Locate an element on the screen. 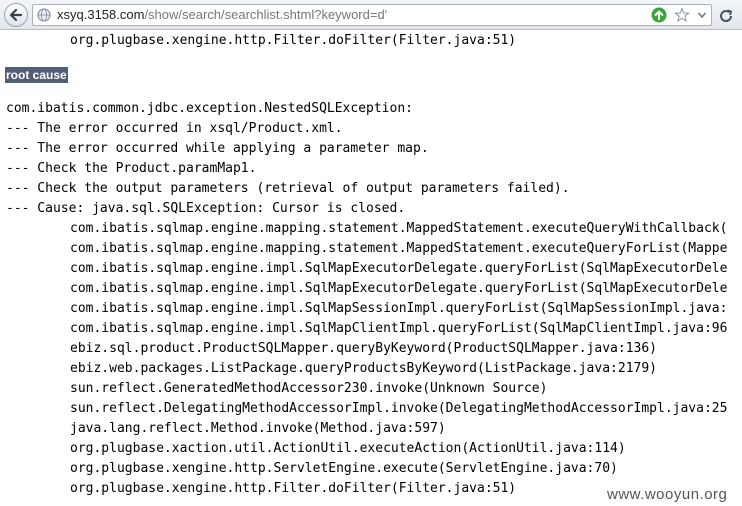 This screenshot has height=506, width=742. history-dropdown-button is located at coordinates (702, 17).